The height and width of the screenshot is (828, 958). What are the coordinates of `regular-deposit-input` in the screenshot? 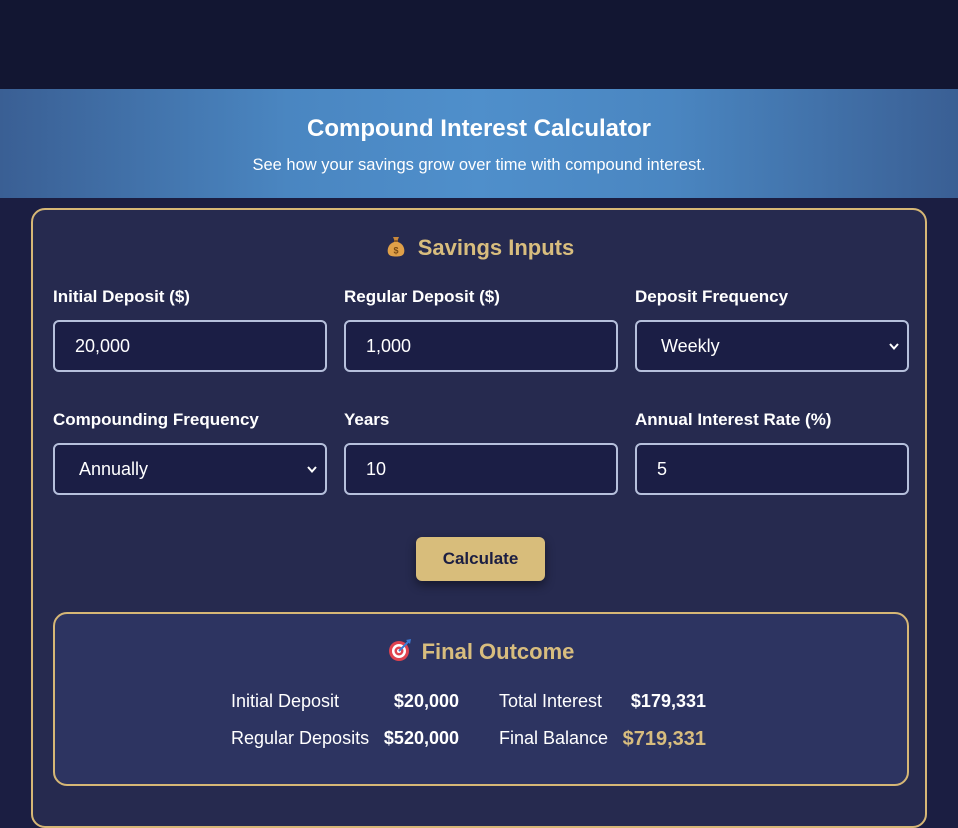 It's located at (481, 346).